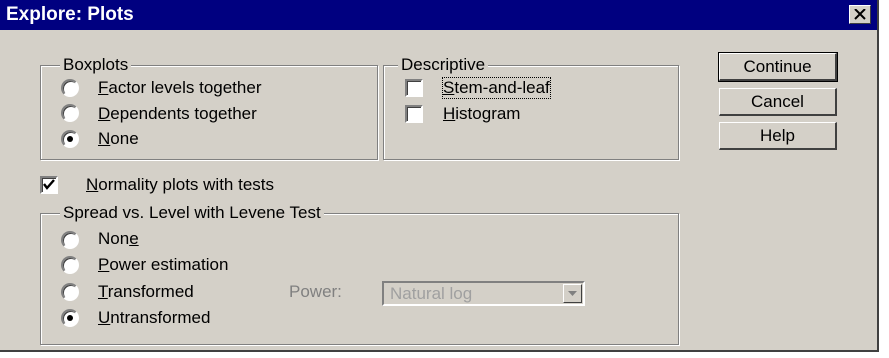  I want to click on continue-button: Continue, so click(778, 67).